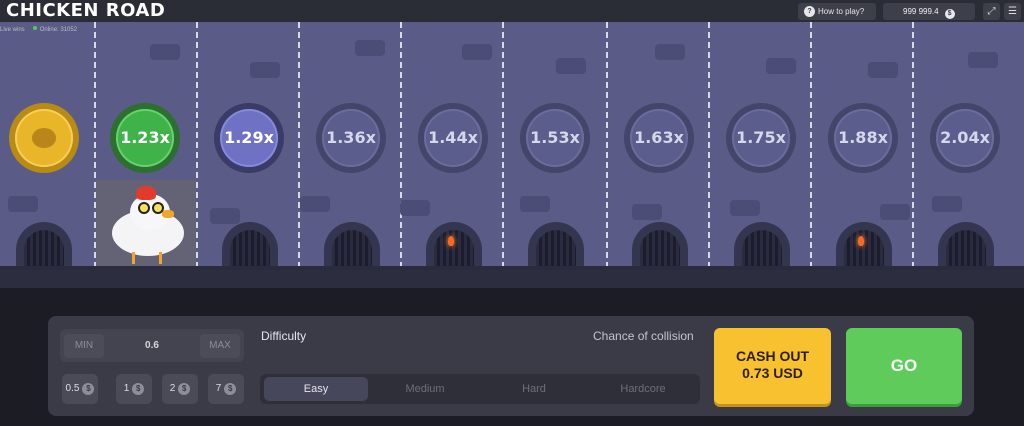 Image resolution: width=1024 pixels, height=426 pixels. What do you see at coordinates (809, 11) in the screenshot?
I see `question-icon: ?` at bounding box center [809, 11].